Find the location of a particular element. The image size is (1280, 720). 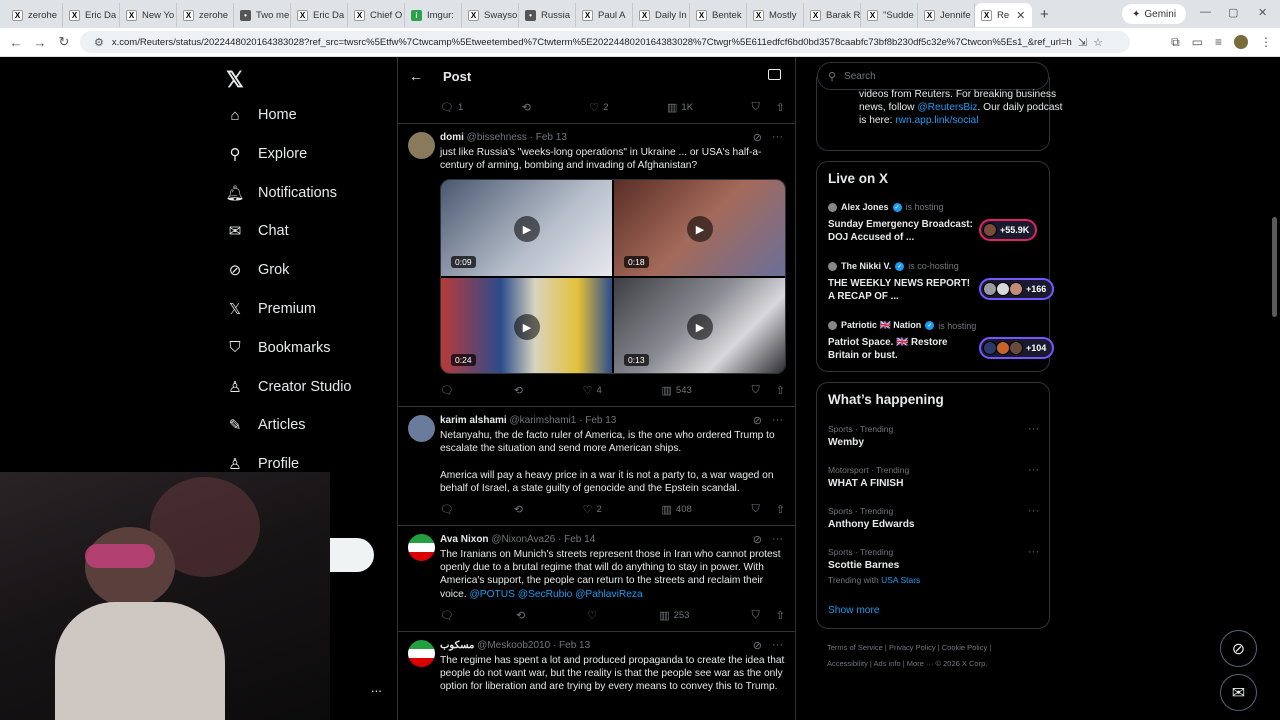

forward-icon: → is located at coordinates (40, 42).